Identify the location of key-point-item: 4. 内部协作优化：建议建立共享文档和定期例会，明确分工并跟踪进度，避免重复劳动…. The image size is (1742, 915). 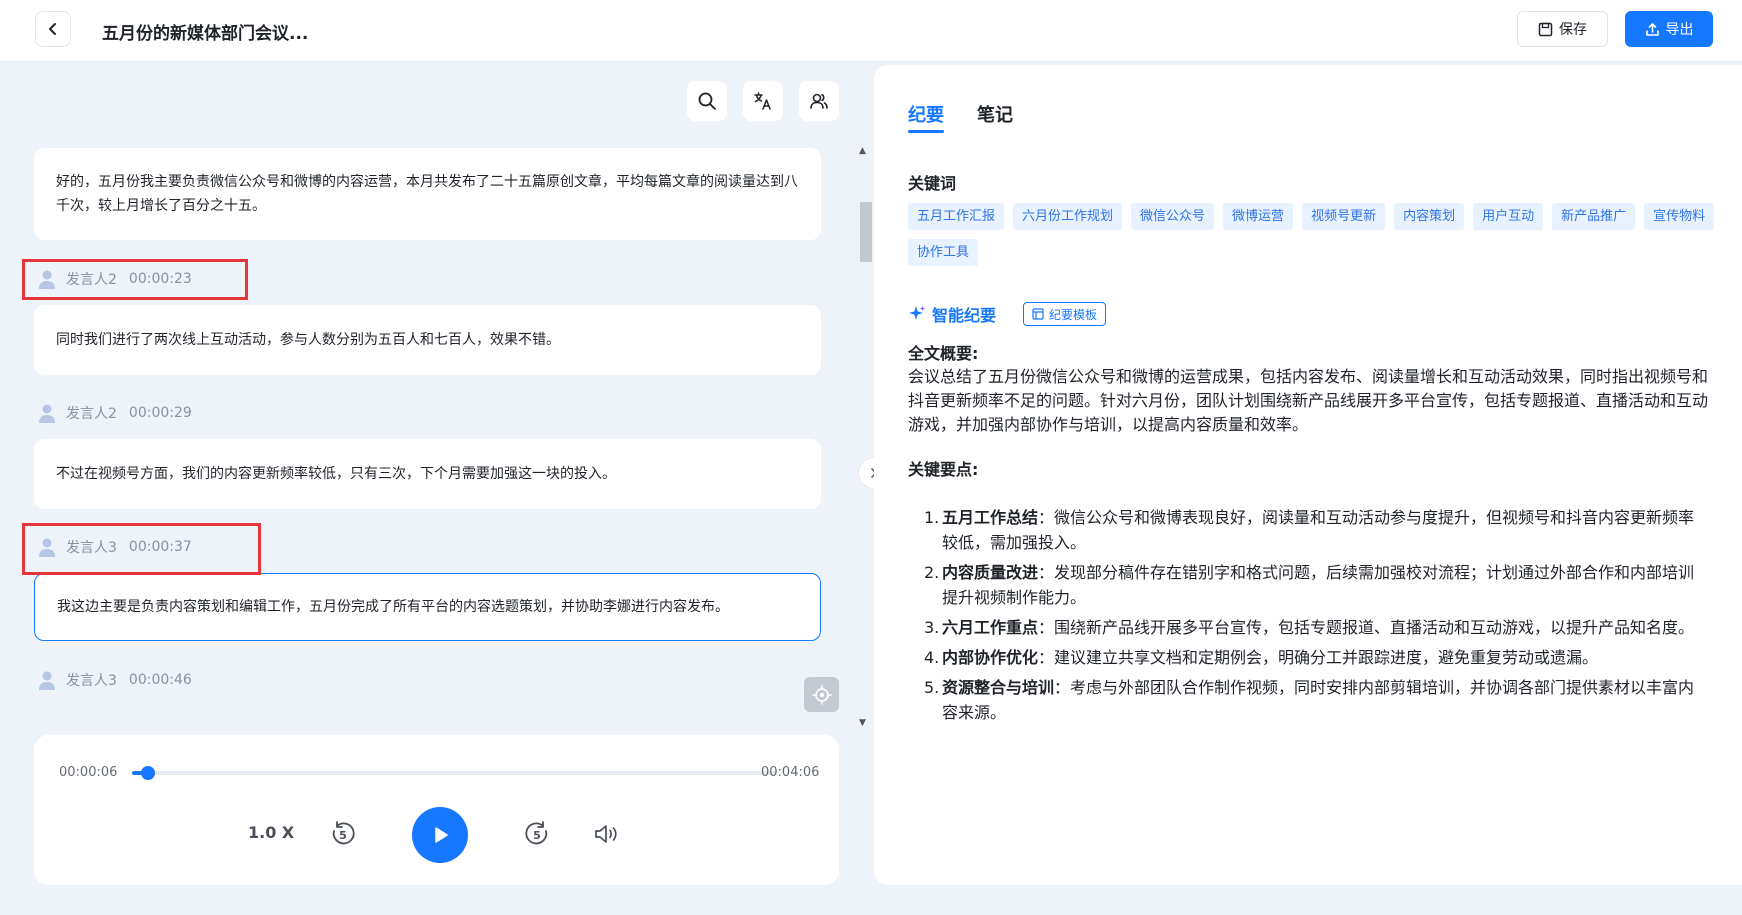
(1308, 657).